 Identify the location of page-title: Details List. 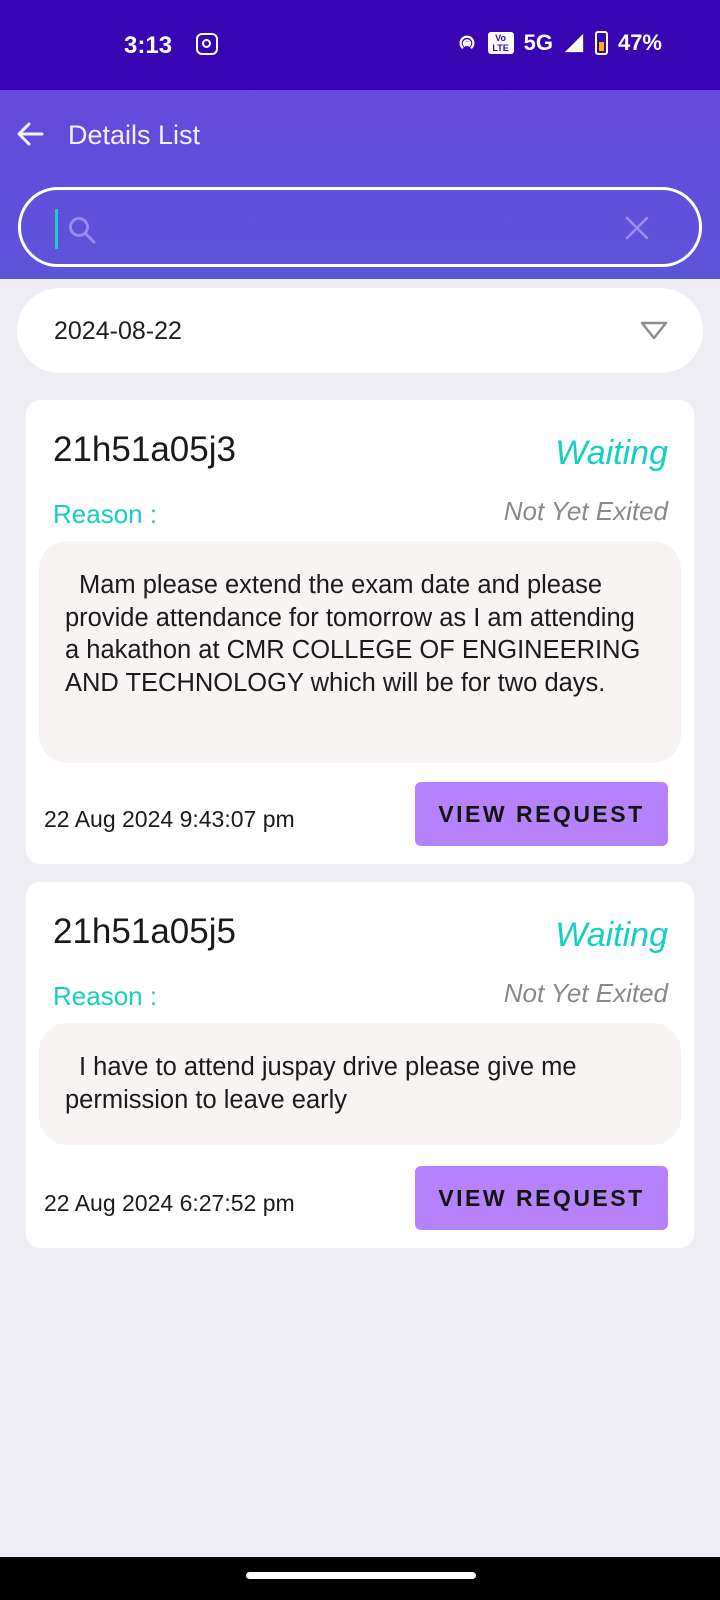
(134, 135).